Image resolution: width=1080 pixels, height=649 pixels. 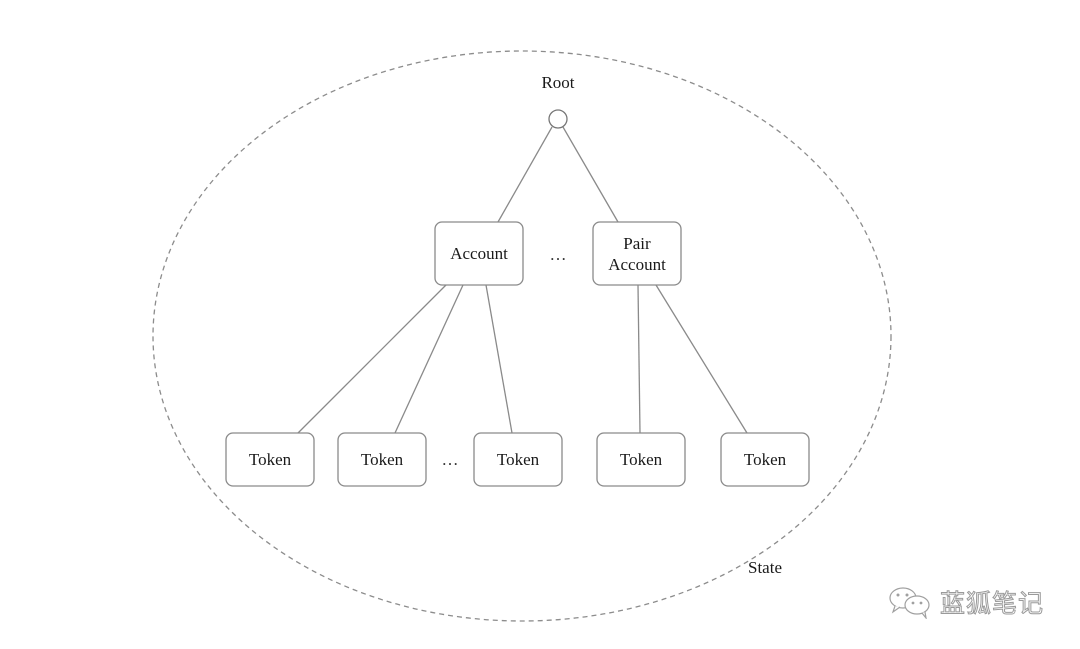 What do you see at coordinates (992, 604) in the screenshot?
I see `watermark-text: 蓝狐笔记` at bounding box center [992, 604].